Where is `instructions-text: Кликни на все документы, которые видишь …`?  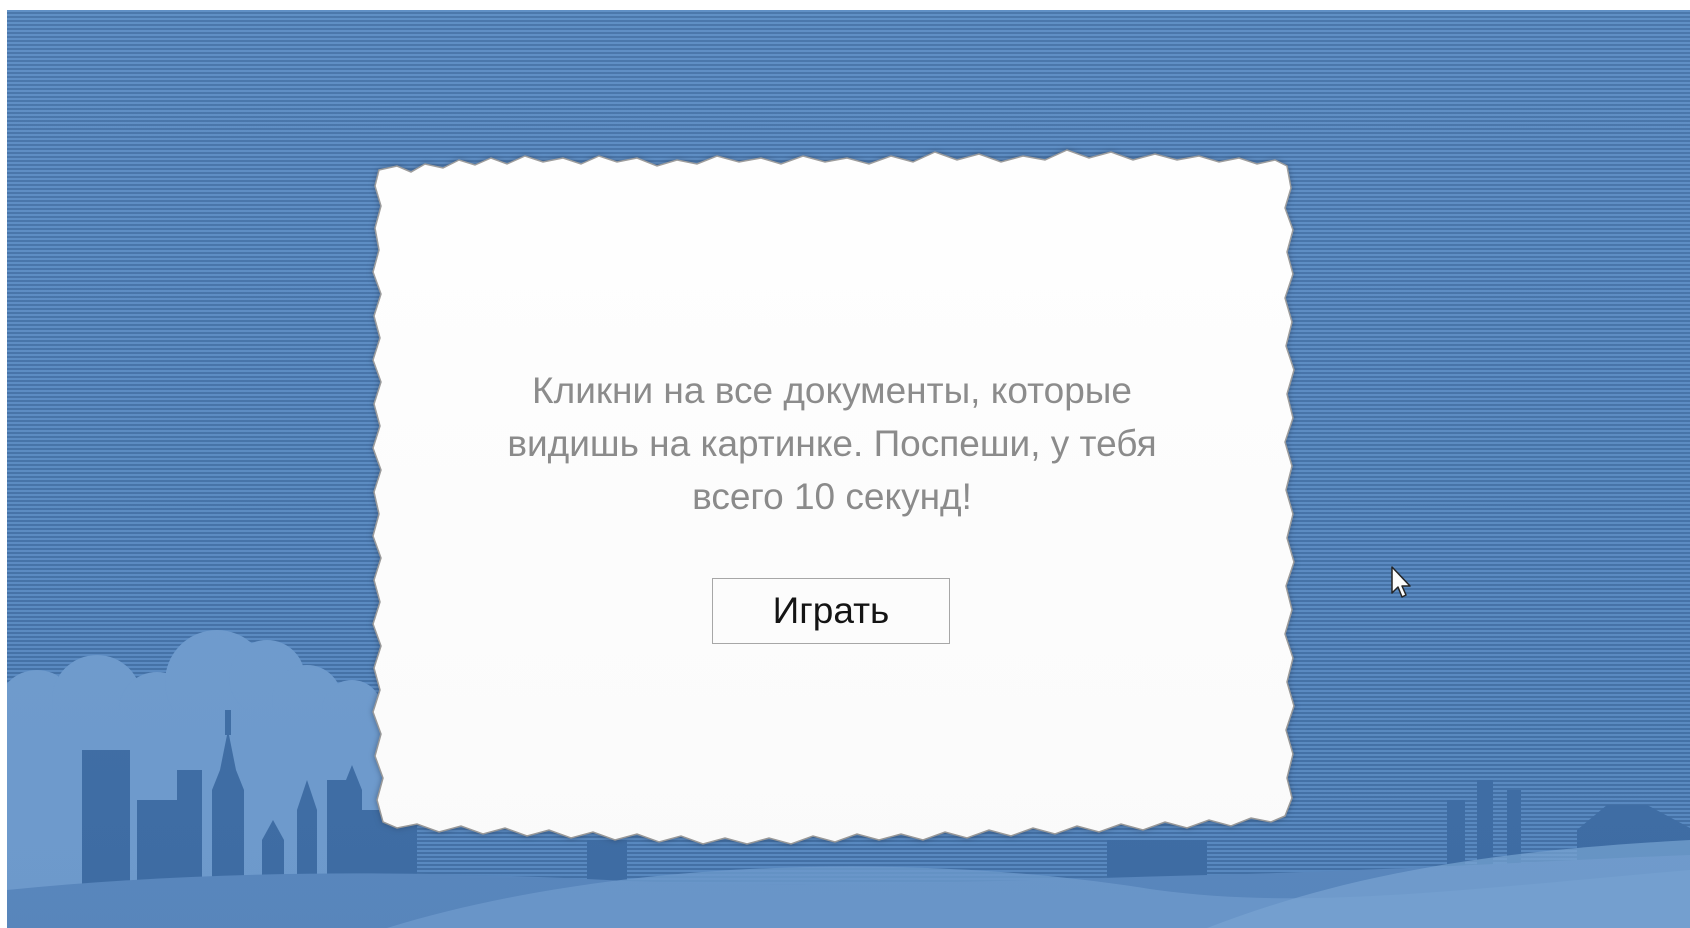
instructions-text: Кликни на все документы, которые видишь … is located at coordinates (832, 443).